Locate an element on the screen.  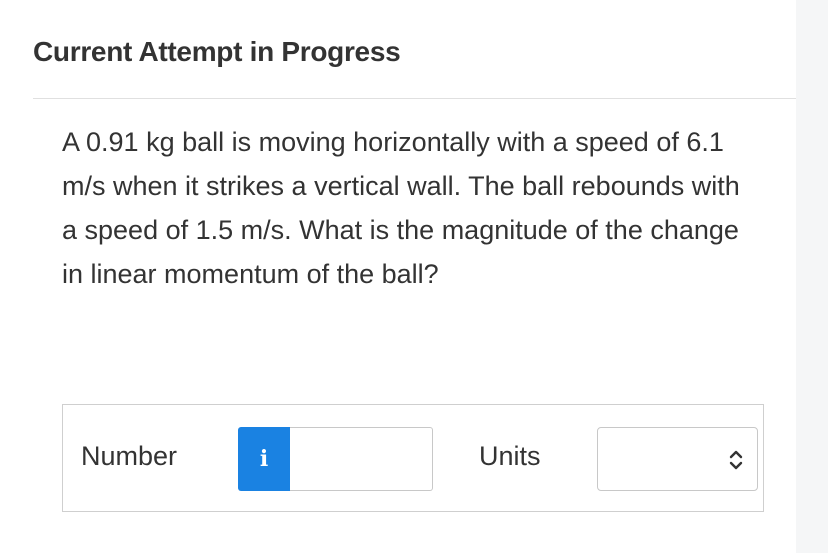
units-select is located at coordinates (677, 459).